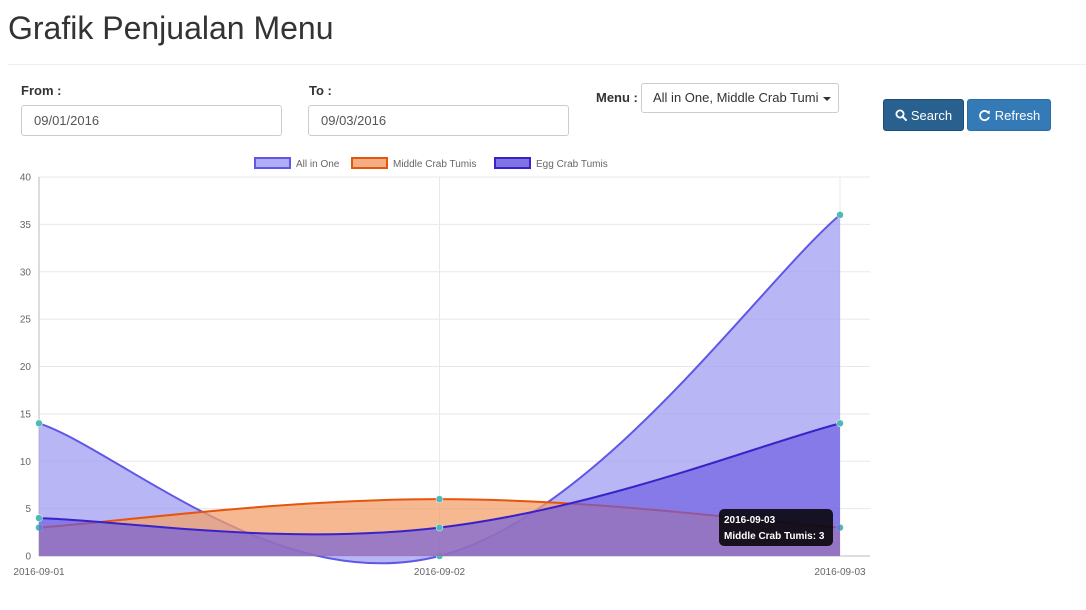 The image size is (1086, 610). What do you see at coordinates (1017, 115) in the screenshot?
I see `refresh-button-label: Refresh` at bounding box center [1017, 115].